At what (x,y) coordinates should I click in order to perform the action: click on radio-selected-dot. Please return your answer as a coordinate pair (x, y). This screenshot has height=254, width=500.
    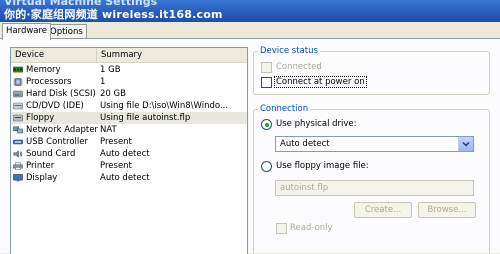
    Looking at the image, I should click on (266, 124).